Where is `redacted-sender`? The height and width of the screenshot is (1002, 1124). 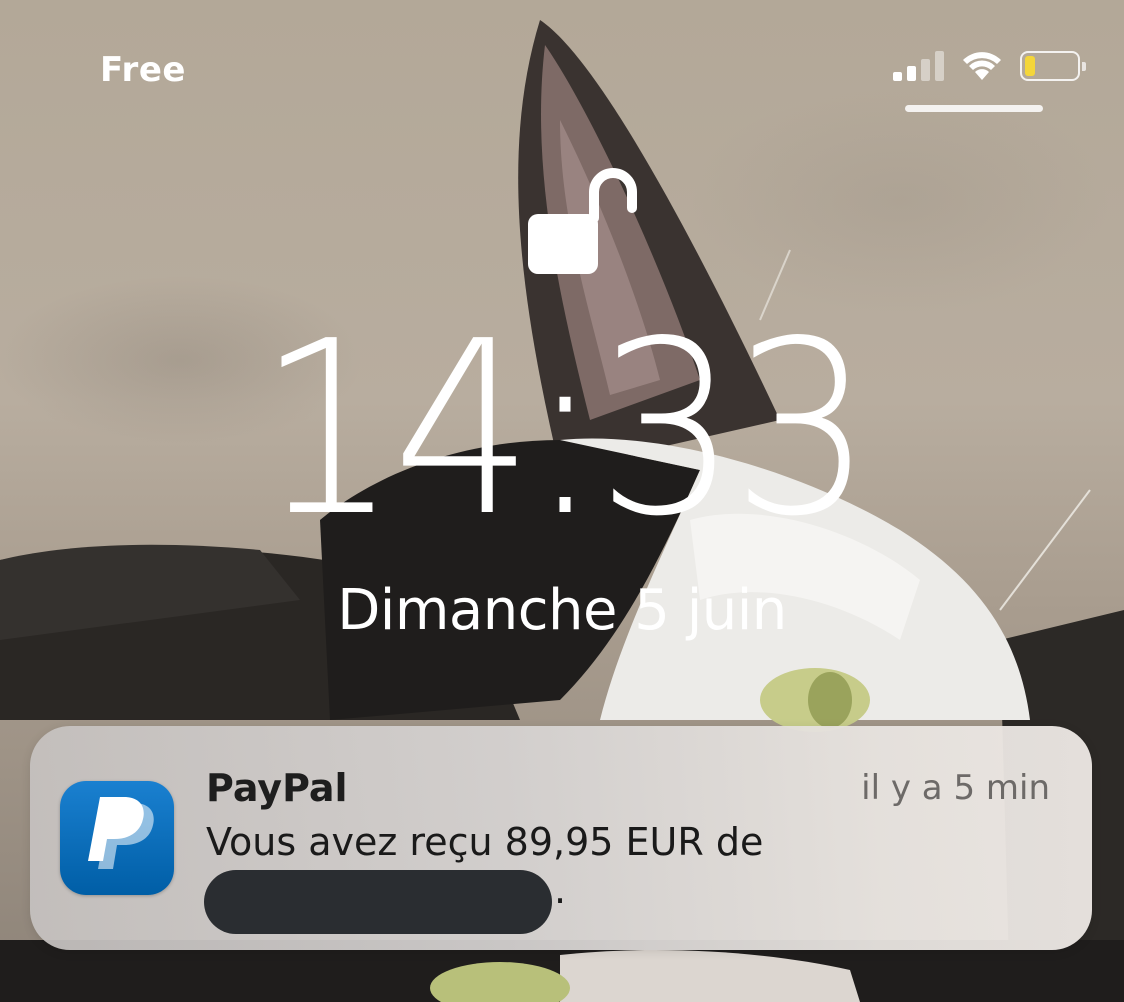
redacted-sender is located at coordinates (378, 902).